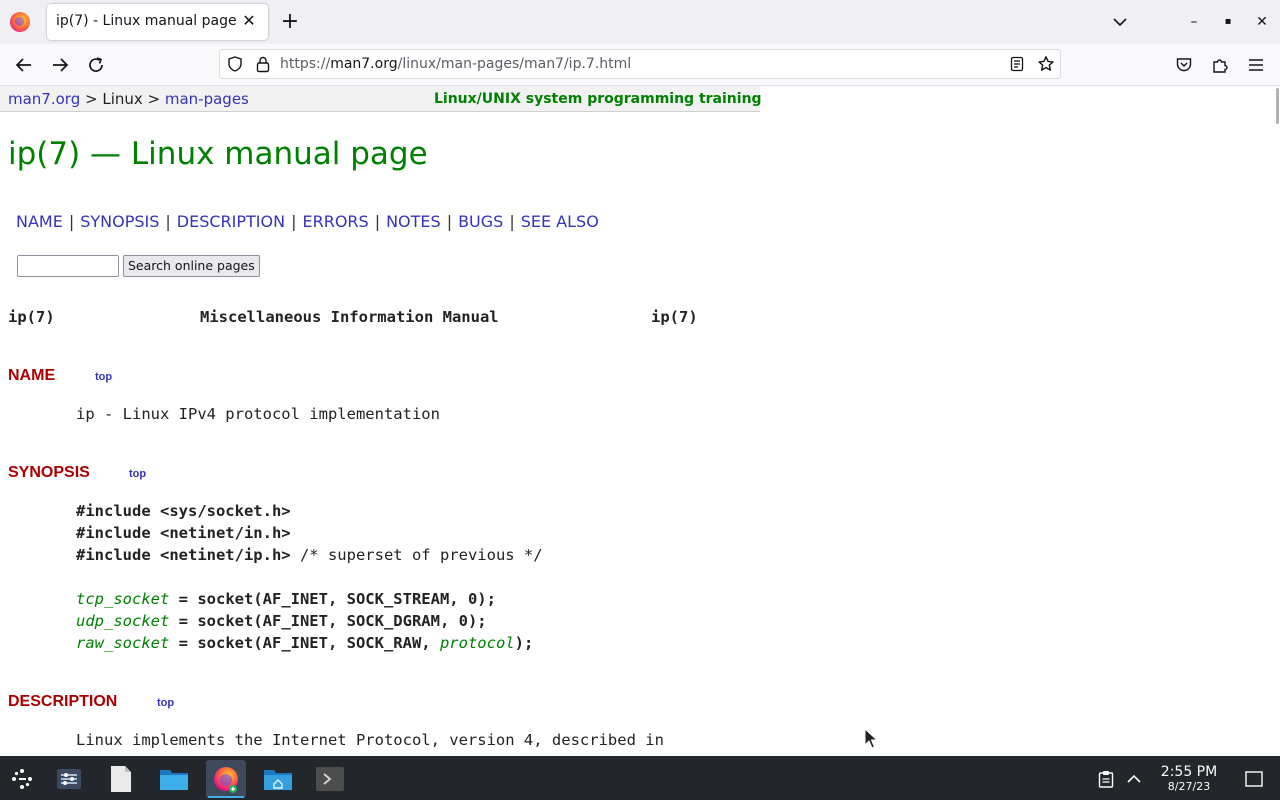 Image resolution: width=1280 pixels, height=800 pixels. I want to click on reload-icon, so click(96, 65).